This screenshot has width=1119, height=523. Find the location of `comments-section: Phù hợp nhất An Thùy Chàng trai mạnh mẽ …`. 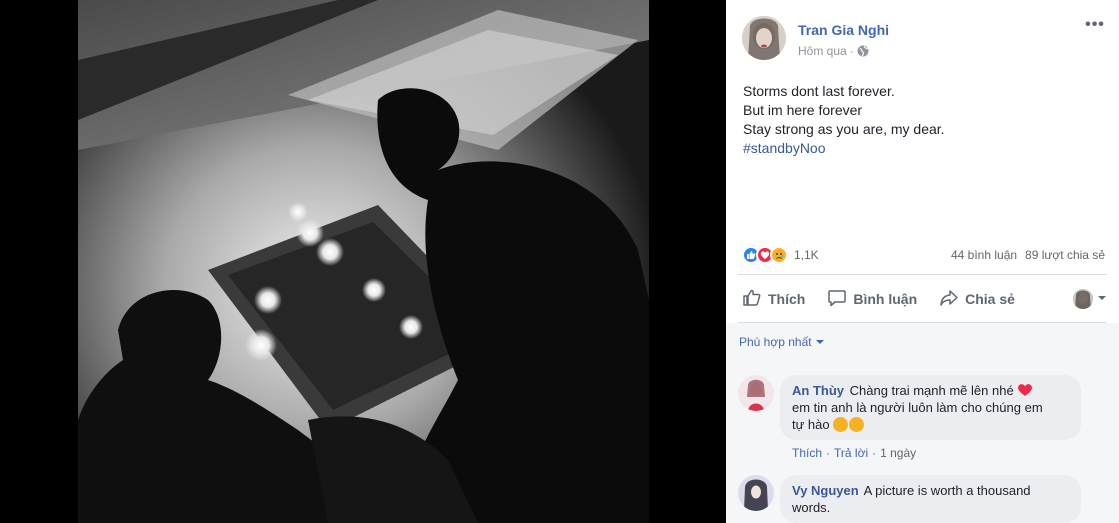

comments-section: Phù hợp nhất An Thùy Chàng trai mạnh mẽ … is located at coordinates (922, 423).